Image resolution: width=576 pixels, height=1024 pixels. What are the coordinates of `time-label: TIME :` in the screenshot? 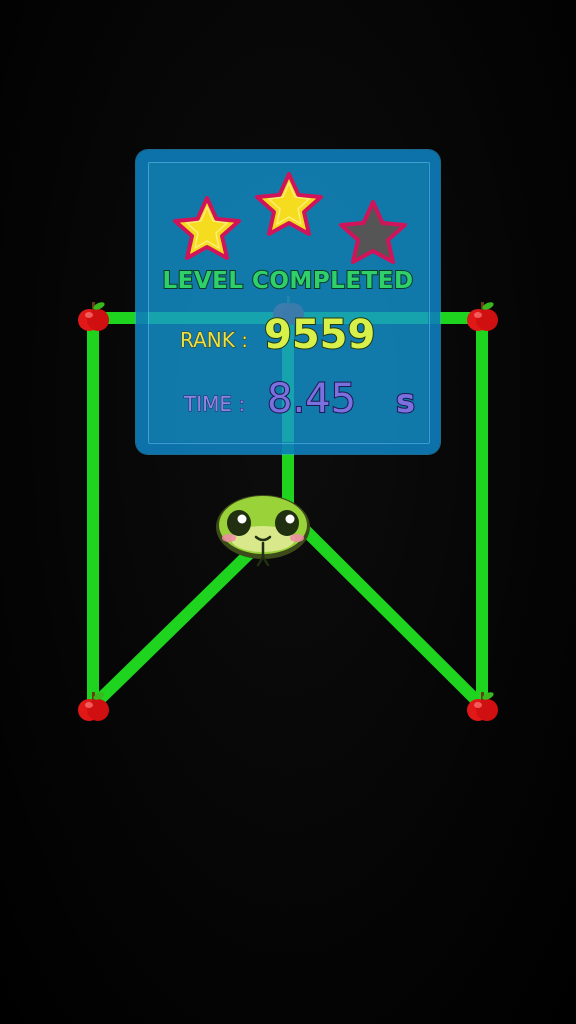 It's located at (214, 404).